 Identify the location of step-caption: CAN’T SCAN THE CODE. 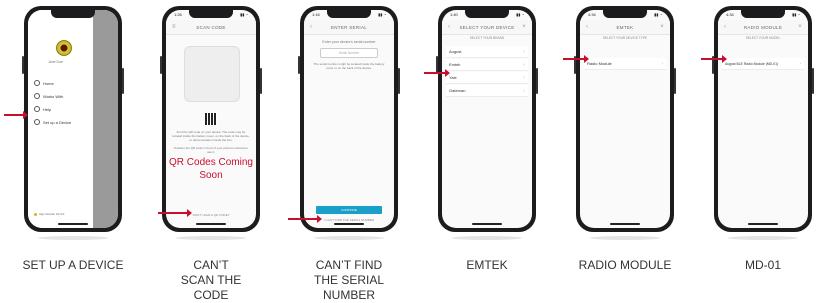
(211, 280).